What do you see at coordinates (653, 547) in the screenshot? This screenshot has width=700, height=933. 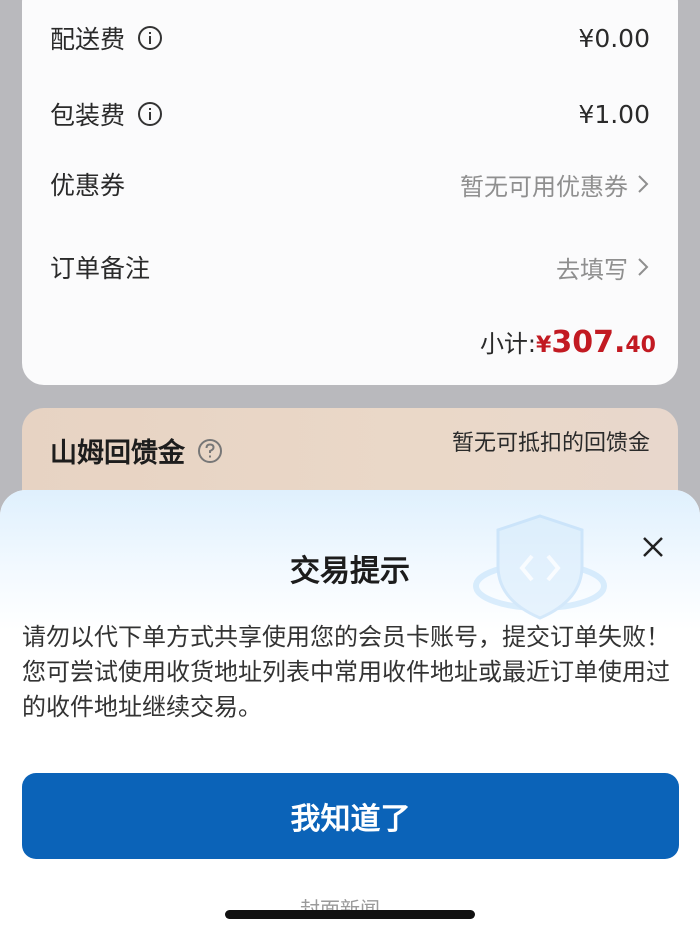 I see `close-icon` at bounding box center [653, 547].